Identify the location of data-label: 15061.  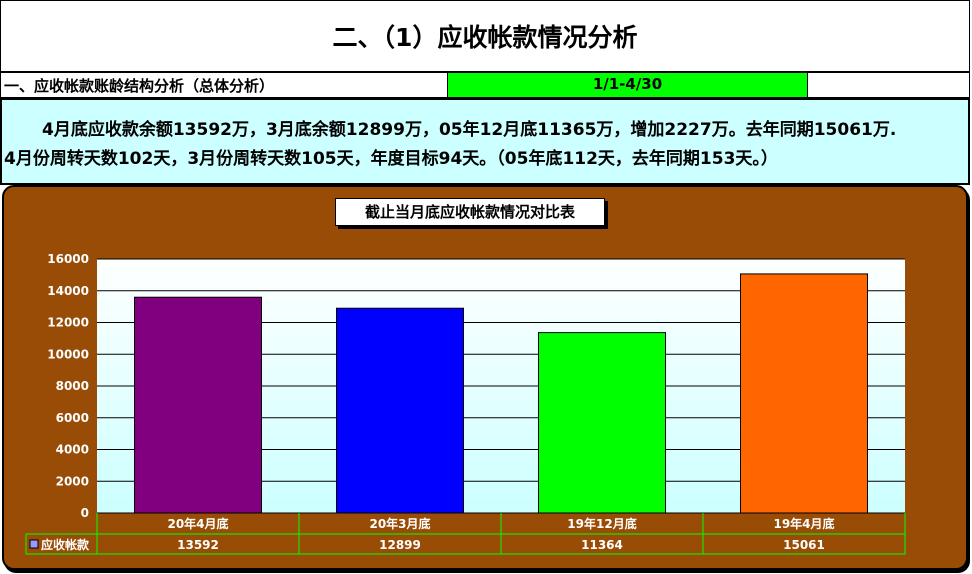
(804, 545).